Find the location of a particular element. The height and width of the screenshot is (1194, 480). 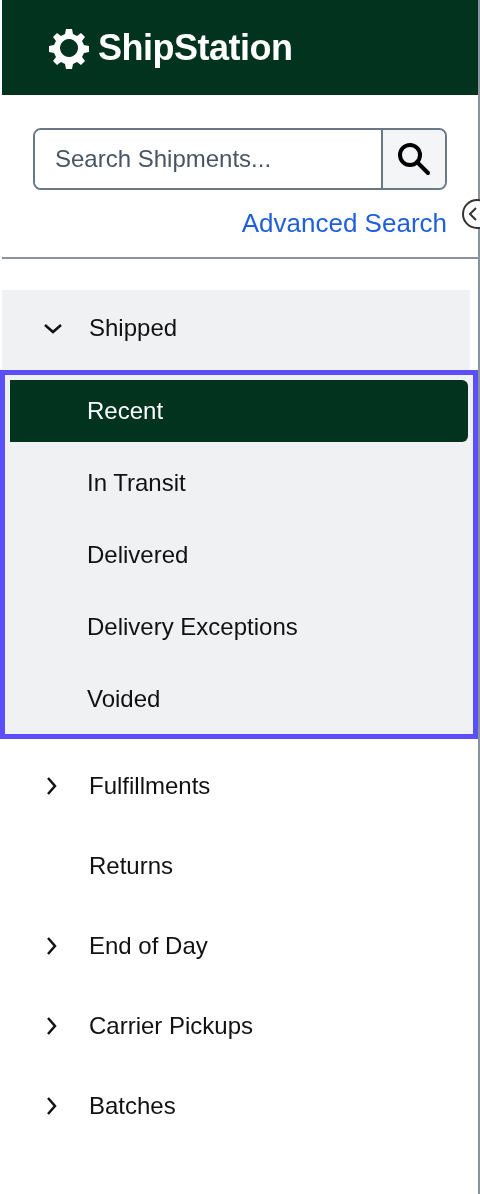

search-button is located at coordinates (413, 159).